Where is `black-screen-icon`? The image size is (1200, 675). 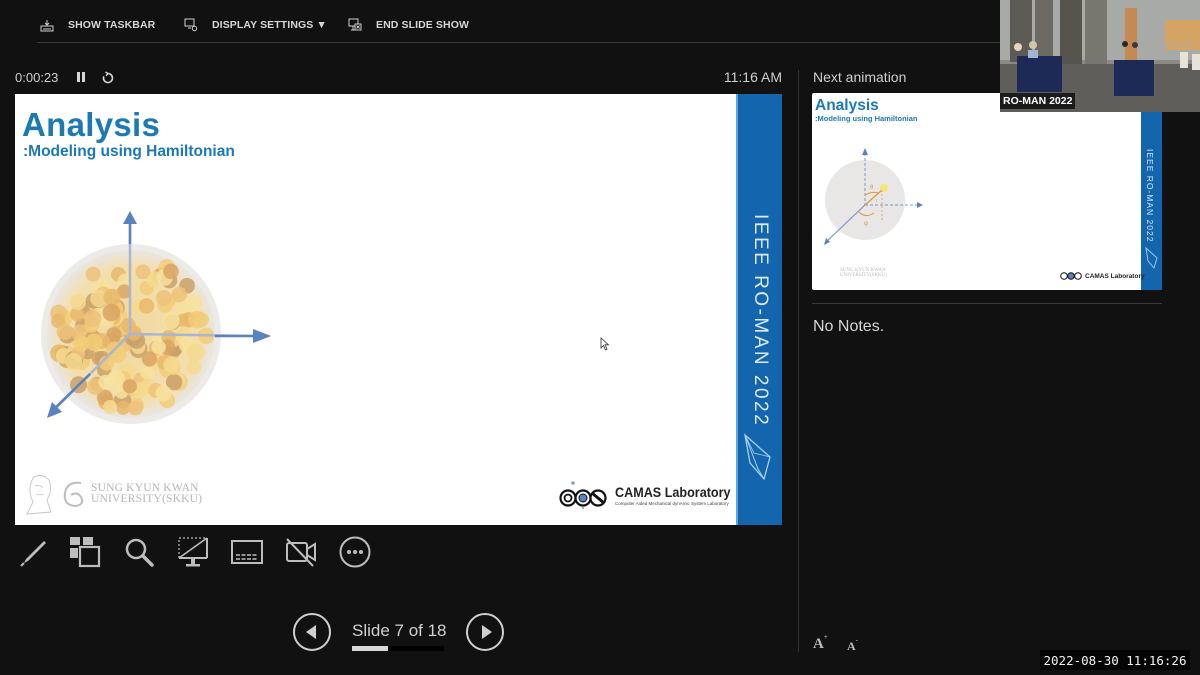 black-screen-icon is located at coordinates (193, 552).